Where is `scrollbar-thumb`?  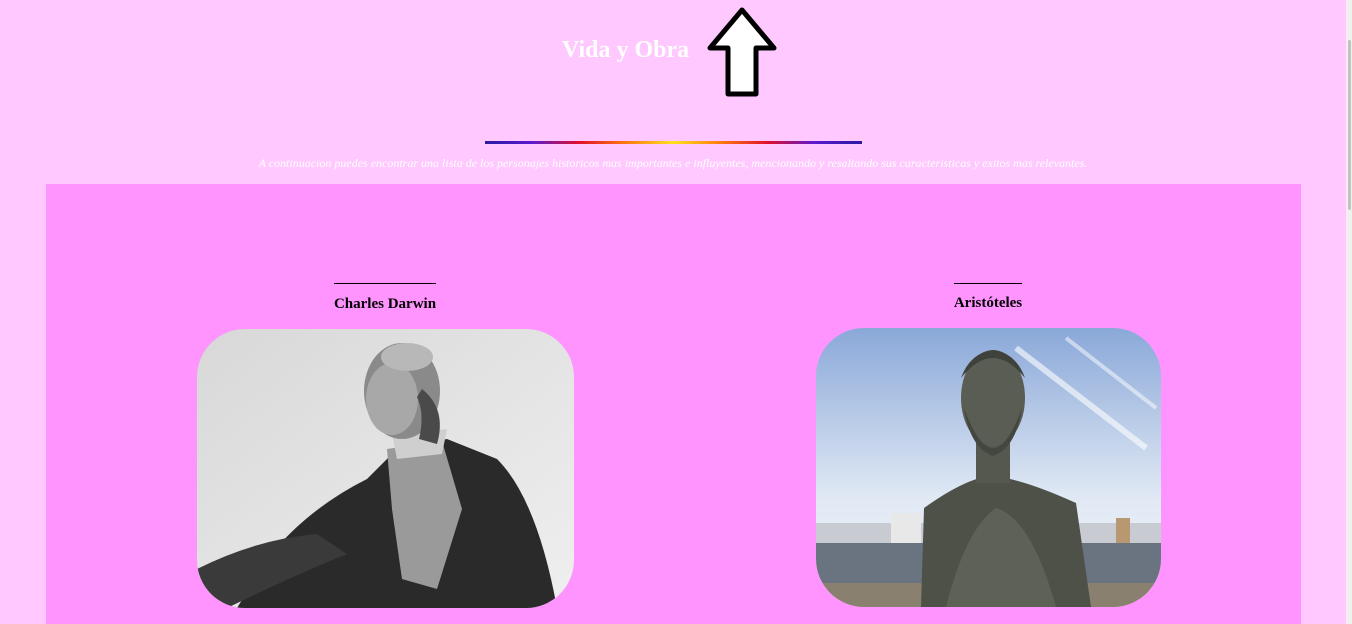
scrollbar-thumb is located at coordinates (1349, 125).